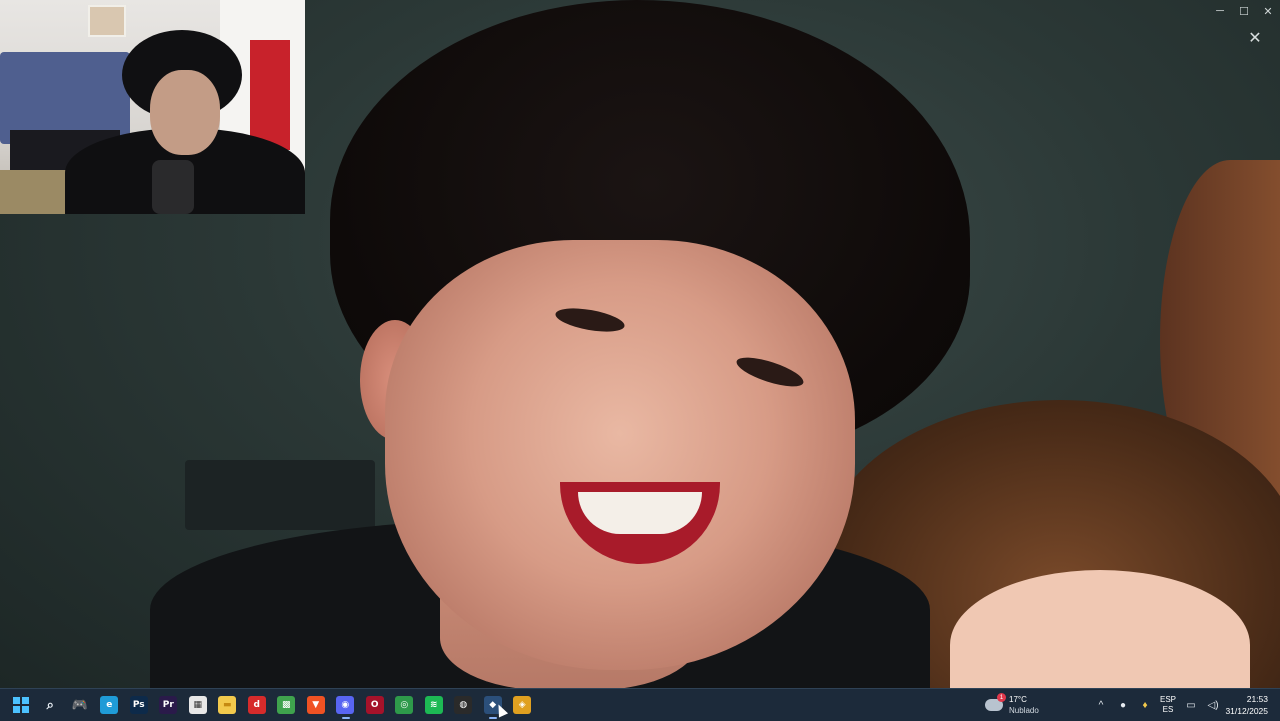  What do you see at coordinates (1018, 699) in the screenshot?
I see `weather-temperature: 17°C` at bounding box center [1018, 699].